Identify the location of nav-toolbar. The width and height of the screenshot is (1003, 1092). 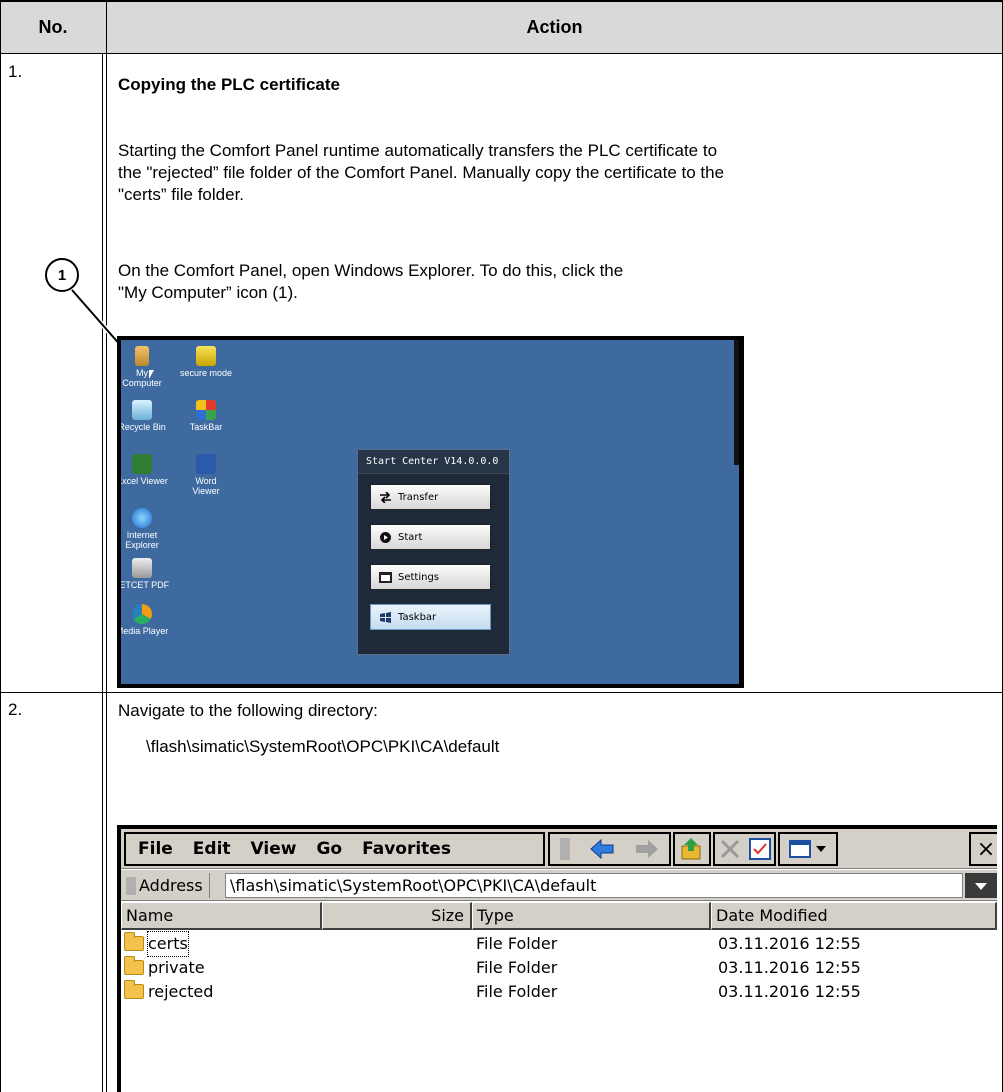
(609, 849).